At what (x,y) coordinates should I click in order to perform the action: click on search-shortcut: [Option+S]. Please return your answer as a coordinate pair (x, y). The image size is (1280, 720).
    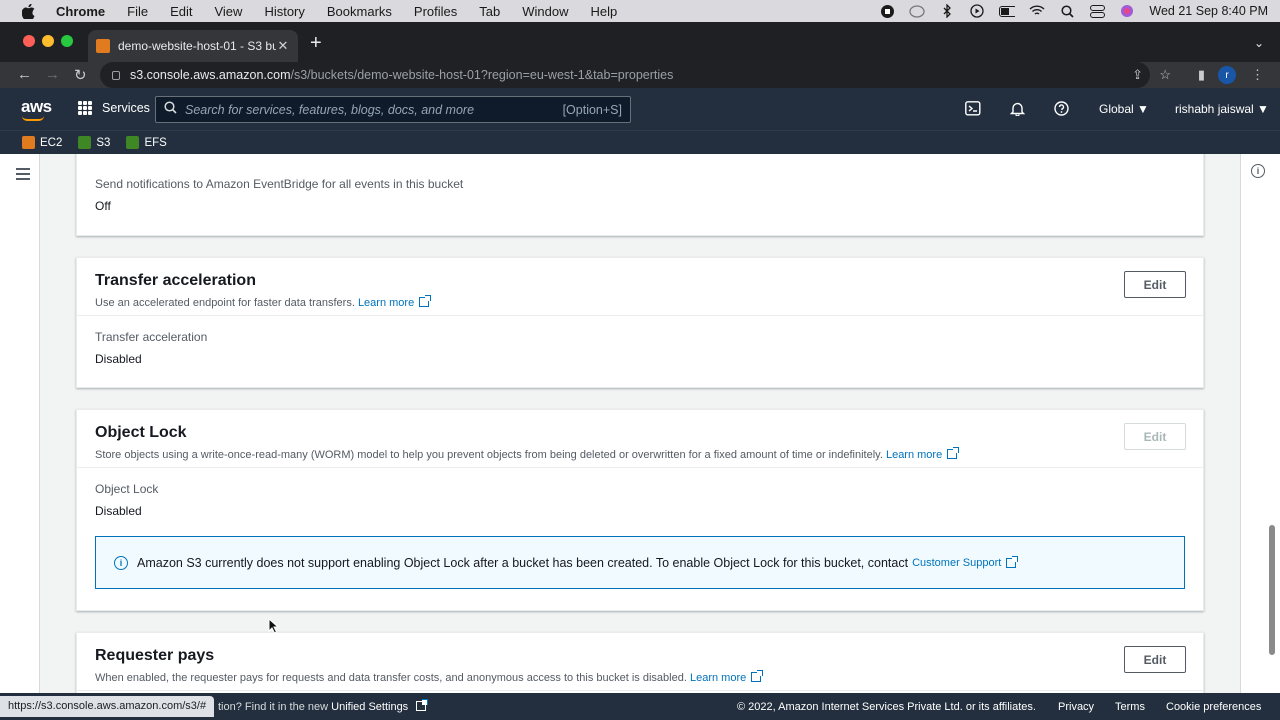
    Looking at the image, I should click on (592, 109).